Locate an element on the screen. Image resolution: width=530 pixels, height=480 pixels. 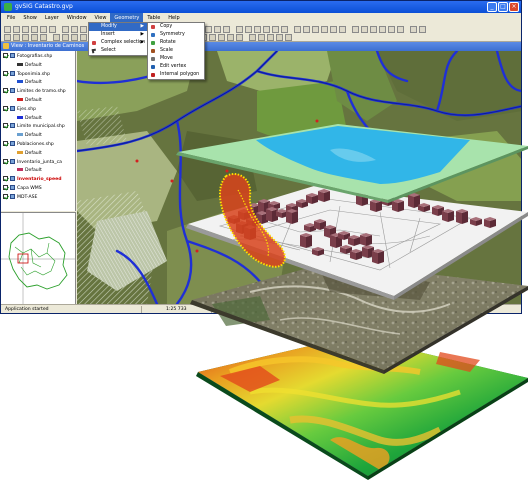
layer-row: Capa WMS is located at coordinates (22, 189).